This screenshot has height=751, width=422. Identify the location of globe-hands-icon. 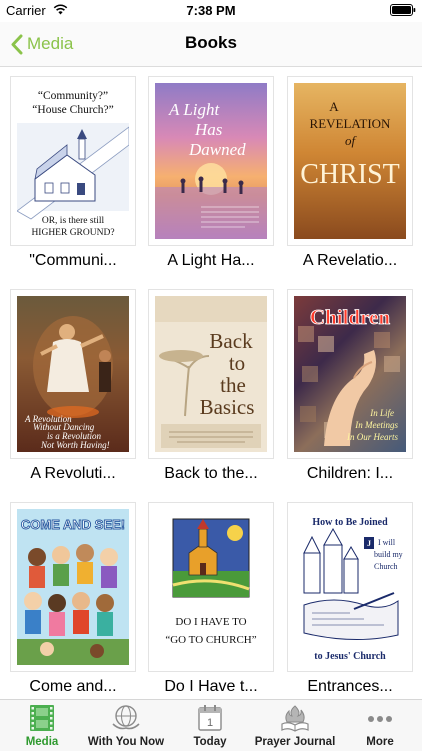
(126, 717).